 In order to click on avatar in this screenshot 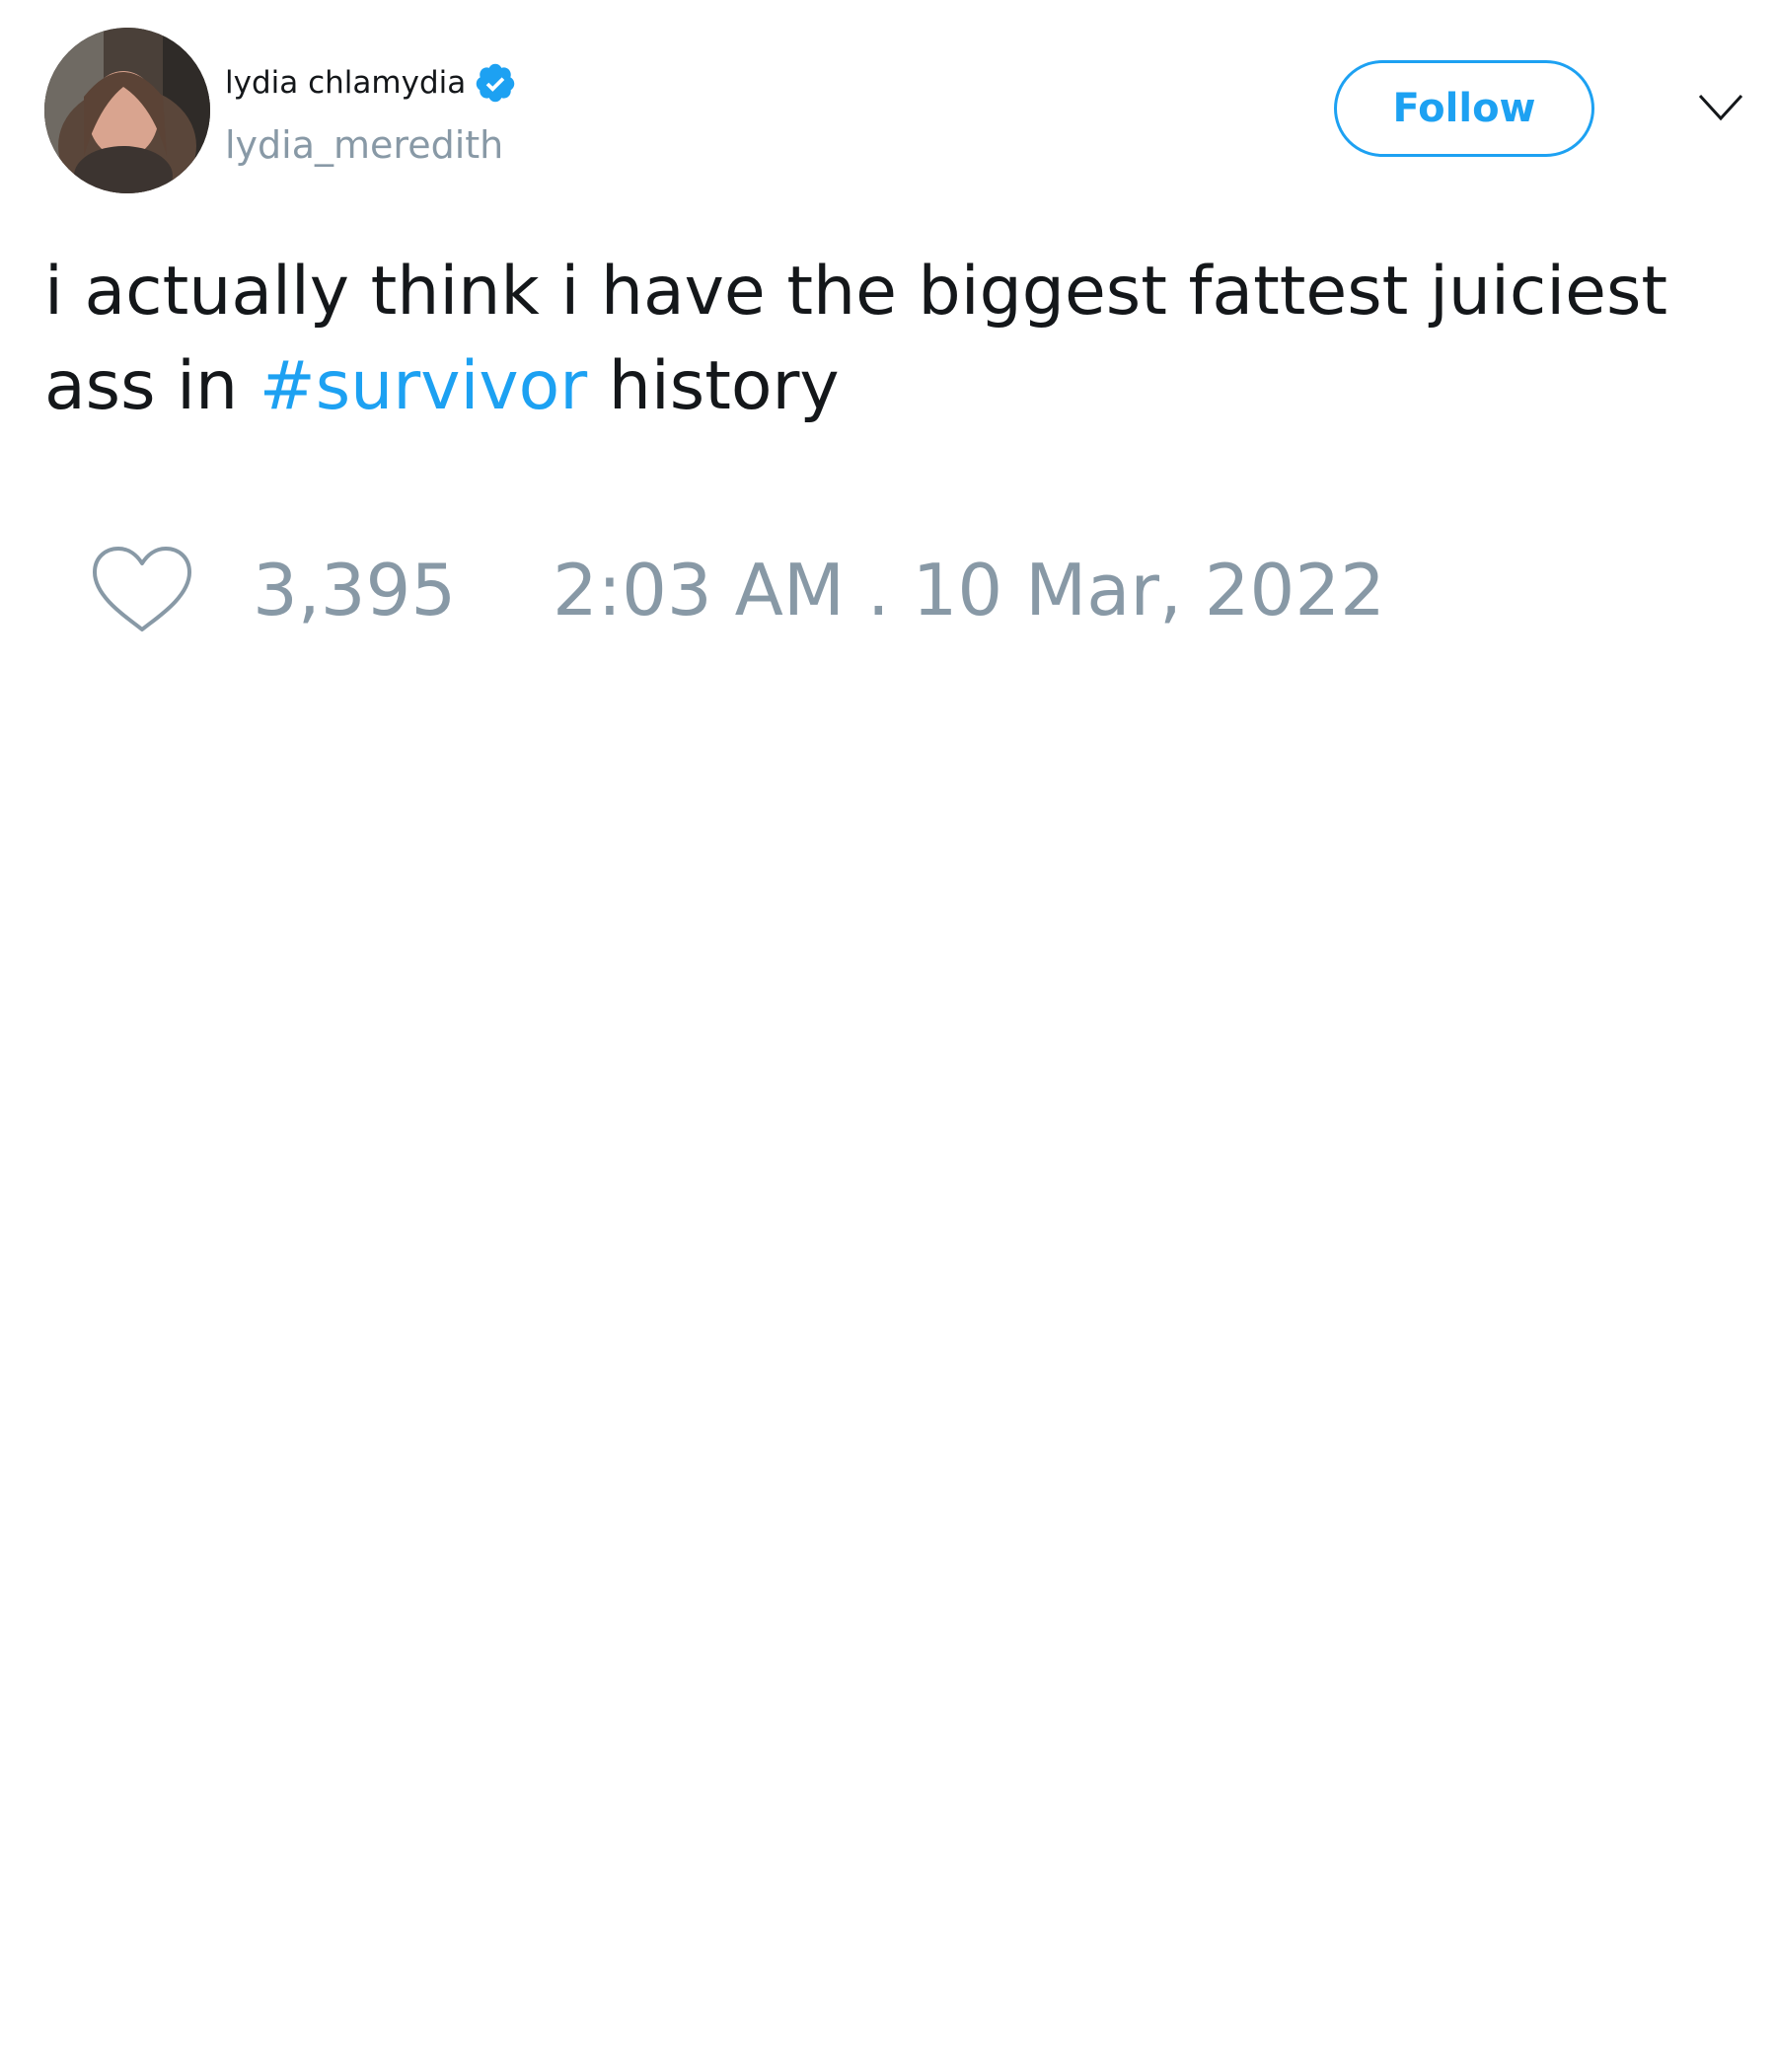, I will do `click(127, 111)`.